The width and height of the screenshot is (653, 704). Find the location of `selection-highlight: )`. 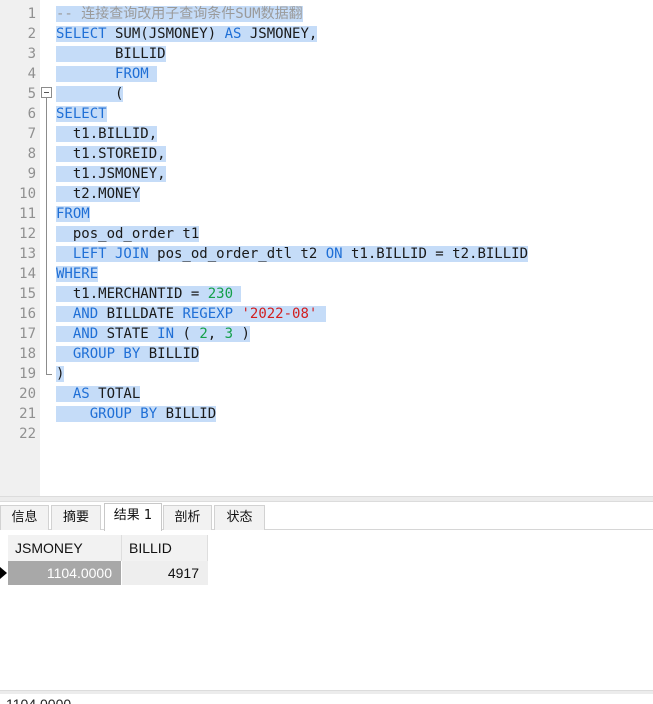

selection-highlight: ) is located at coordinates (60, 374).